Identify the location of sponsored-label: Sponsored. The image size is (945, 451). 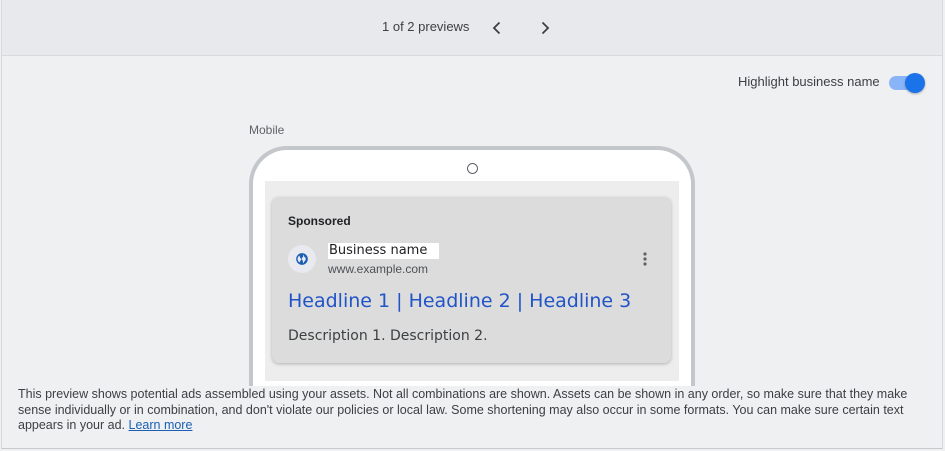
(319, 221).